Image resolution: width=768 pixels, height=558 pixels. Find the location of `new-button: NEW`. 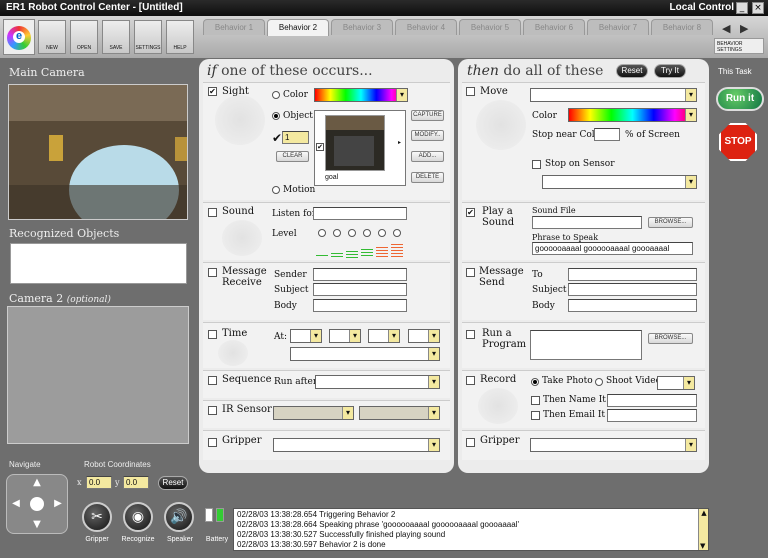

new-button: NEW is located at coordinates (52, 37).